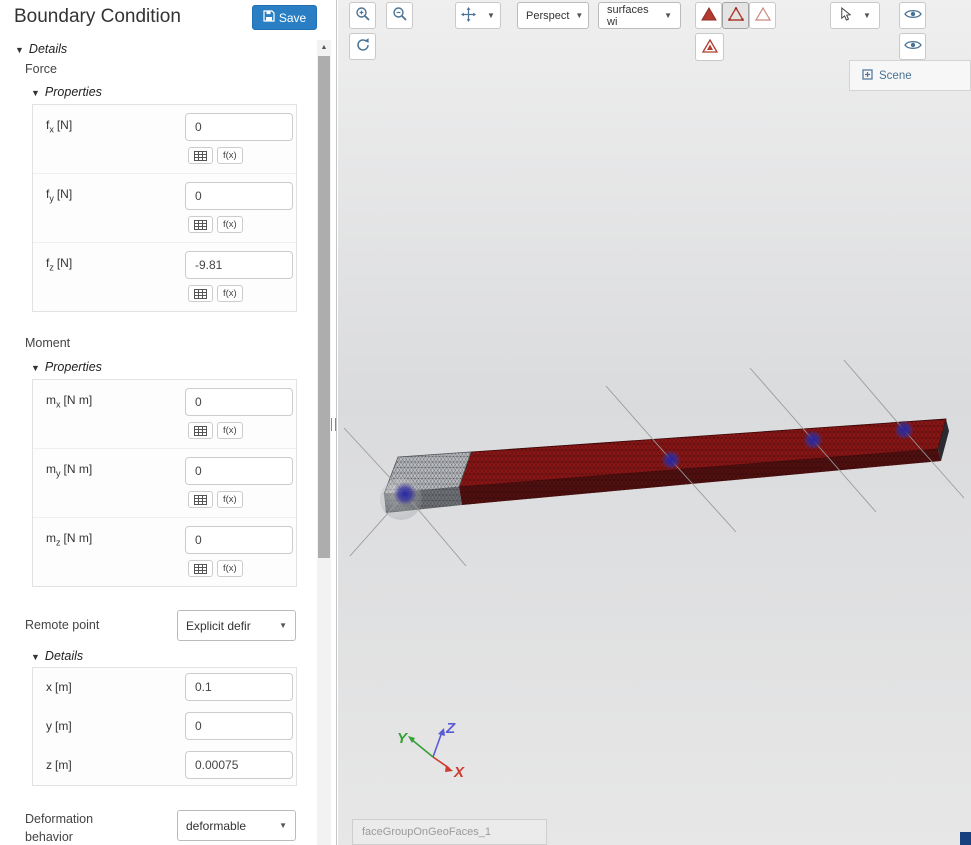 Image resolution: width=971 pixels, height=845 pixels. I want to click on visibility-button, so click(912, 15).